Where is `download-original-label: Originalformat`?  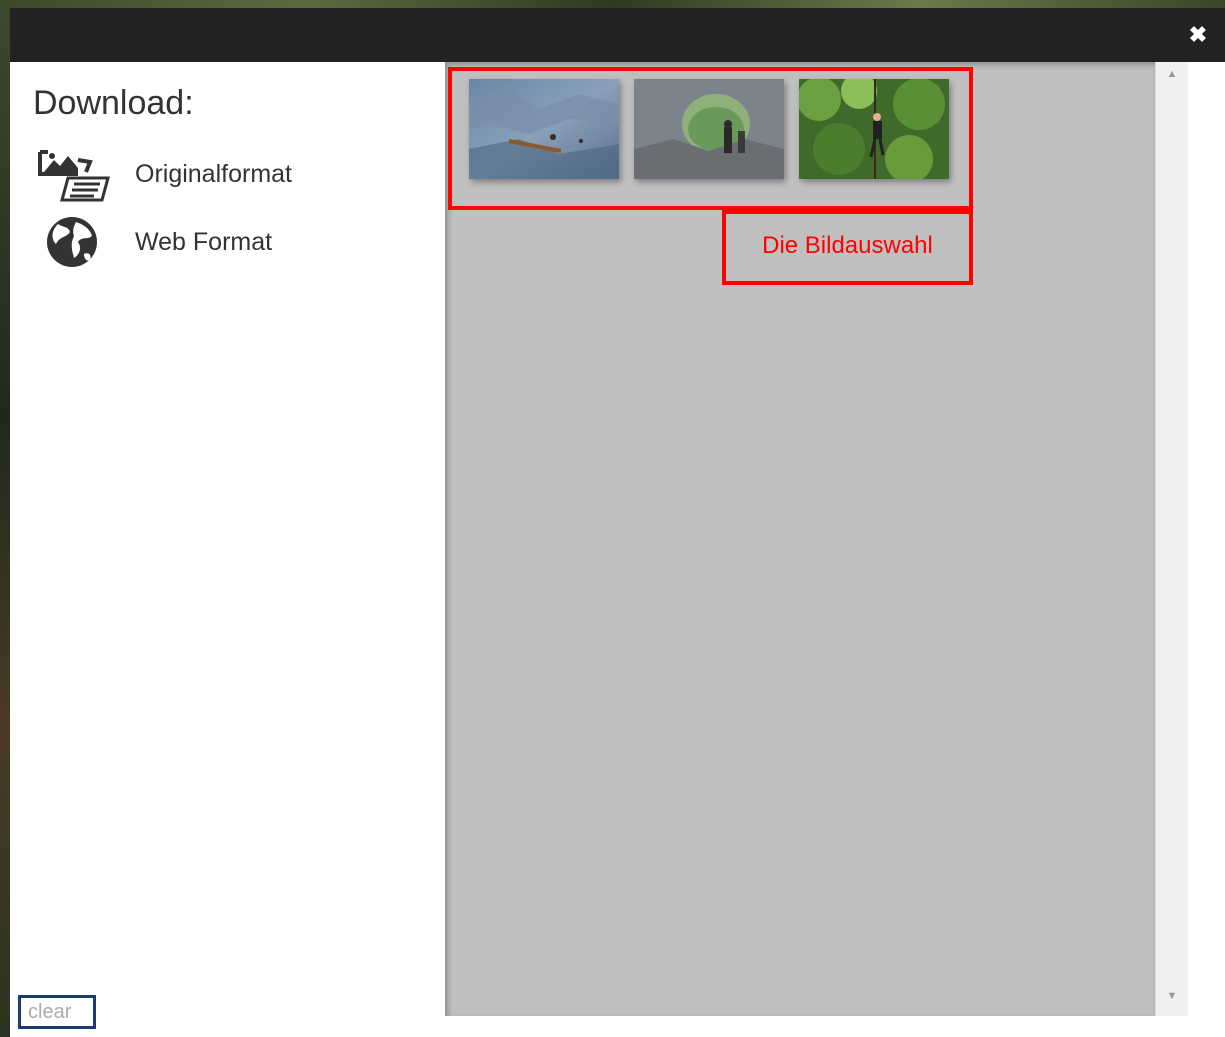 download-original-label: Originalformat is located at coordinates (213, 173).